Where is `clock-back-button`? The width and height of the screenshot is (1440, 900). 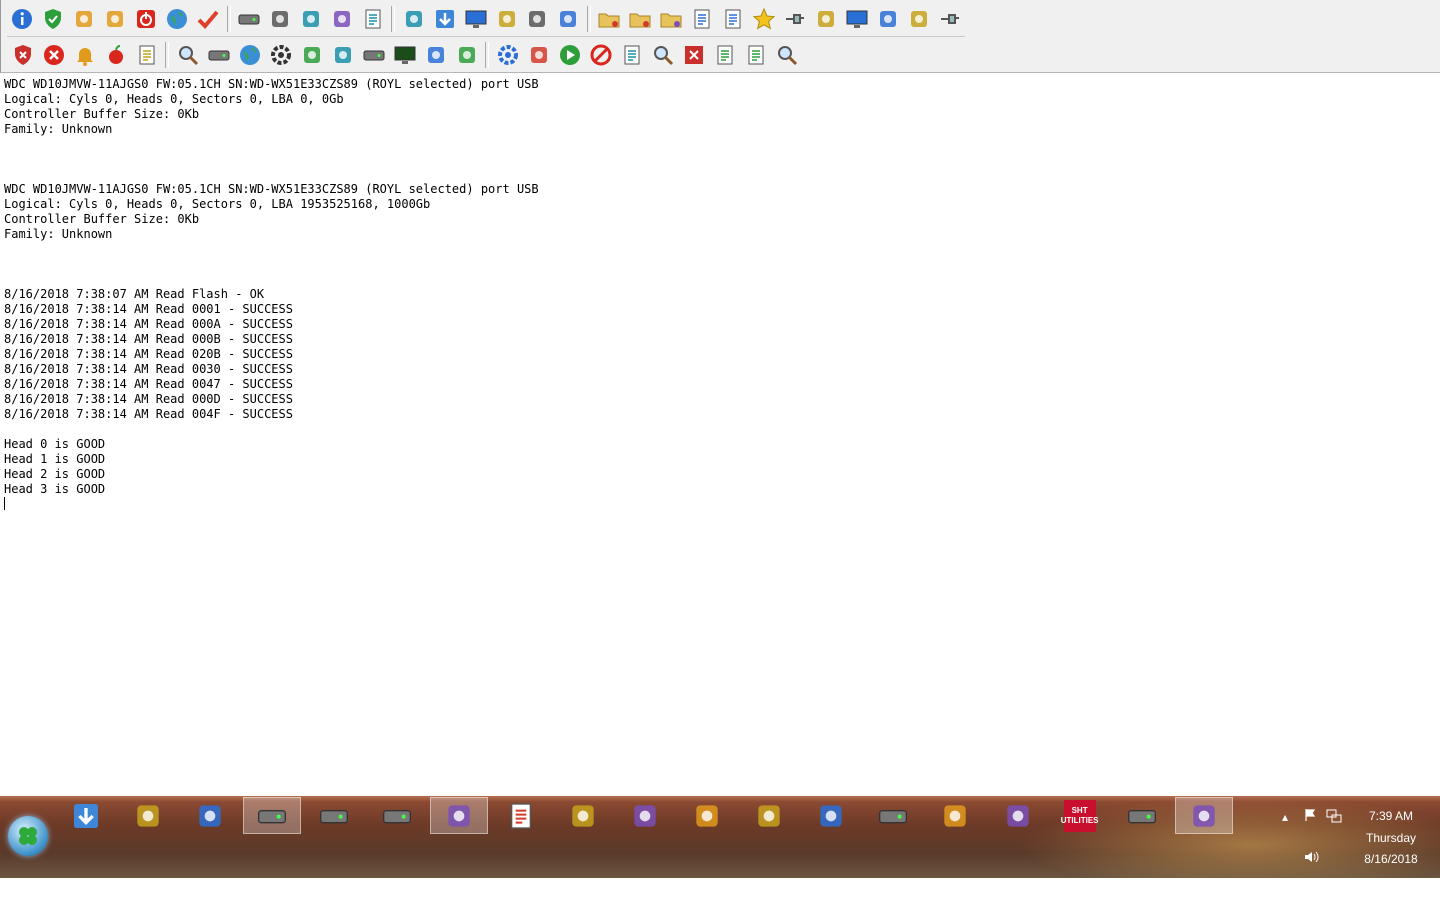 clock-back-button is located at coordinates (435, 55).